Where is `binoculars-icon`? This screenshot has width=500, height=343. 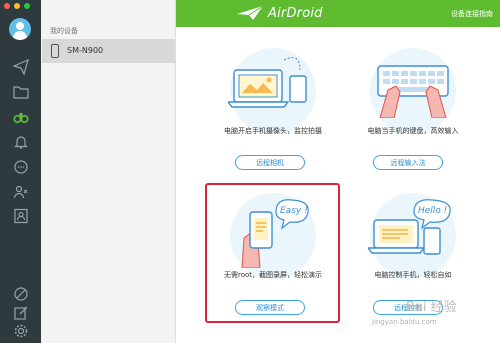 binoculars-icon is located at coordinates (20, 116).